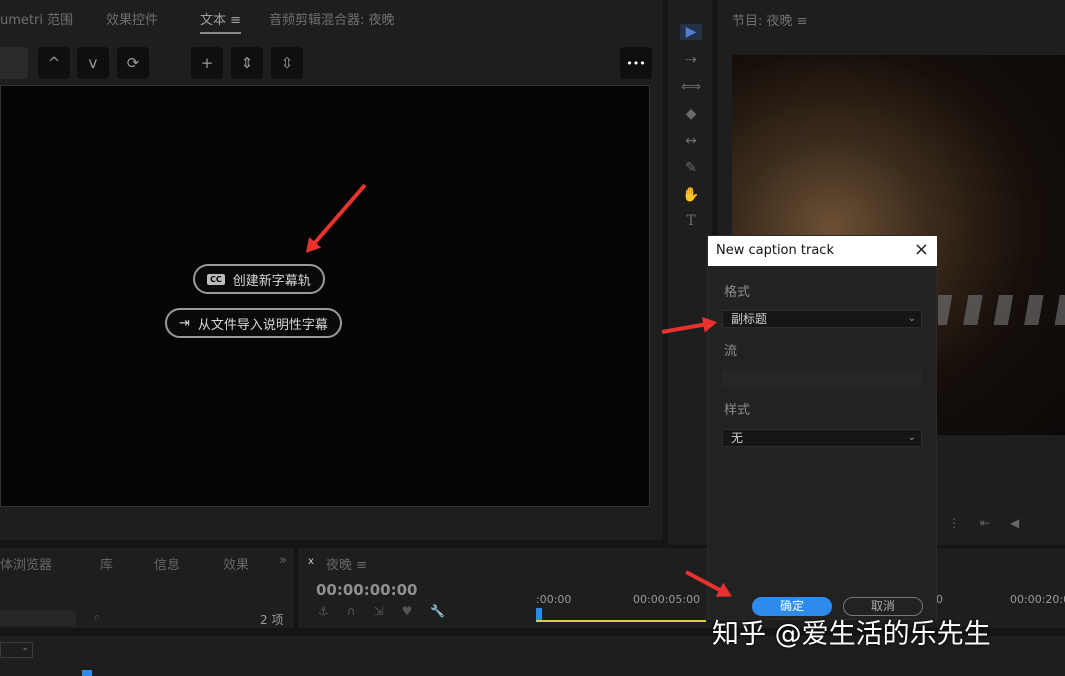 This screenshot has height=676, width=1065. What do you see at coordinates (54, 63) in the screenshot?
I see `previous-button: ^` at bounding box center [54, 63].